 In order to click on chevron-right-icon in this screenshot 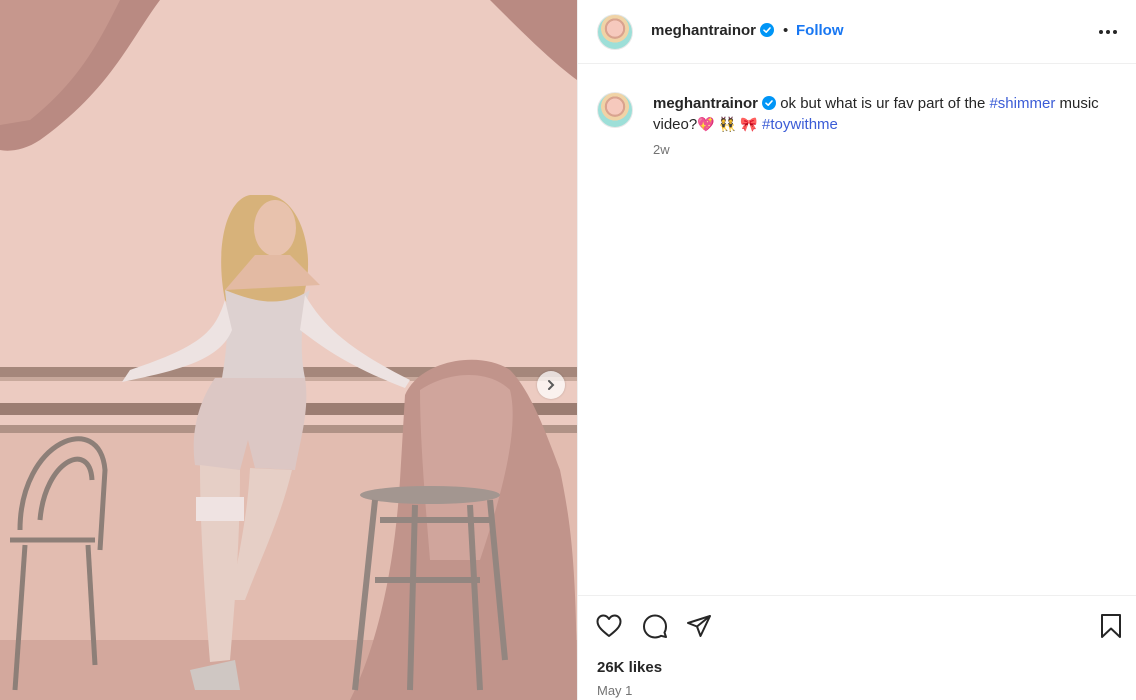, I will do `click(551, 385)`.